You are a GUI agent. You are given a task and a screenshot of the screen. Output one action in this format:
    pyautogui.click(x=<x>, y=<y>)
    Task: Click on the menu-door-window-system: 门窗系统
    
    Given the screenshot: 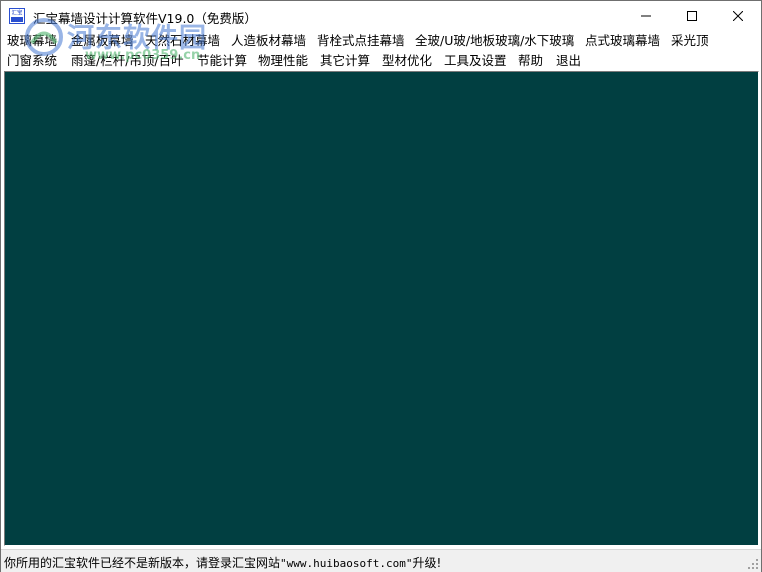 What is the action you would take?
    pyautogui.click(x=32, y=60)
    